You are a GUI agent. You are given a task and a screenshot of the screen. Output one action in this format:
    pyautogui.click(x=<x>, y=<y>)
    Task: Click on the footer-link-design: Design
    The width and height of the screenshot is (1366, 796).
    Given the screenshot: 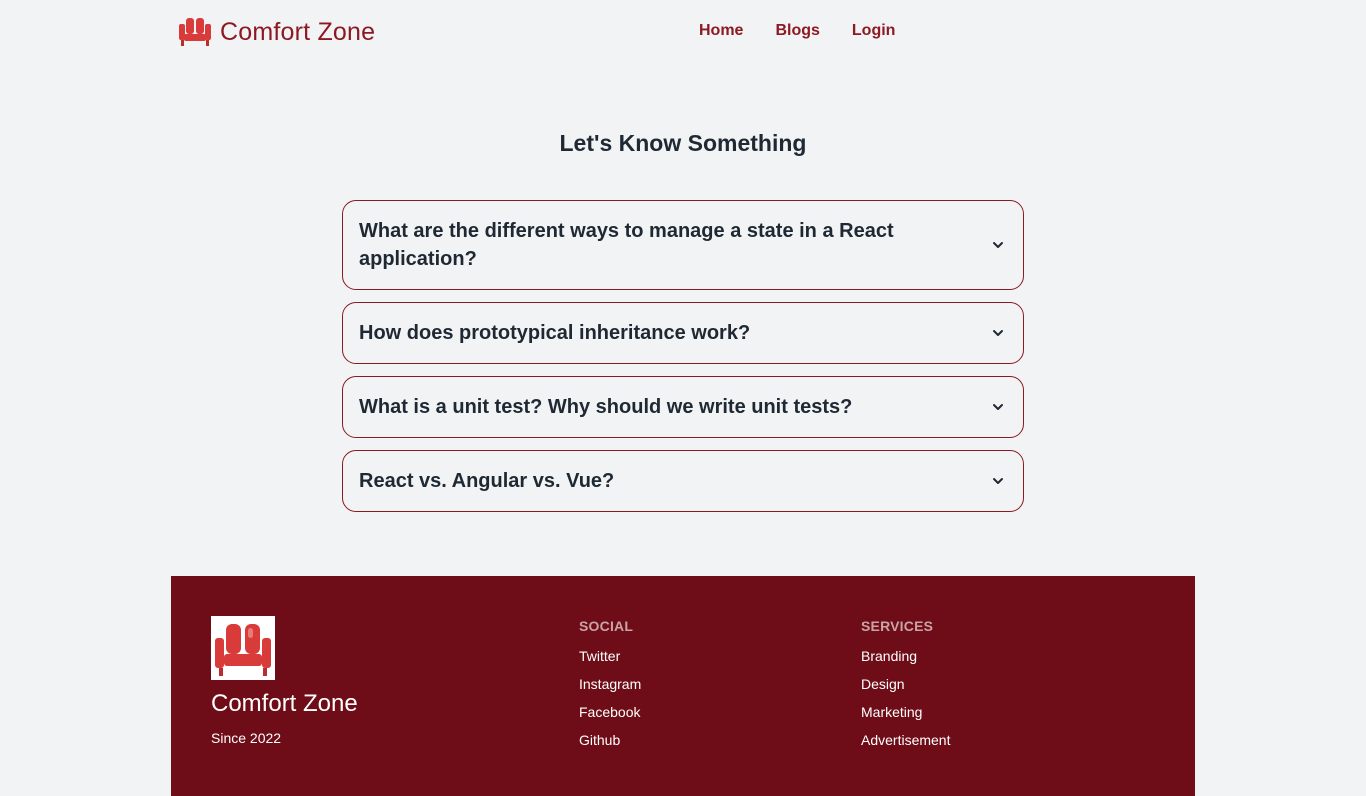 What is the action you would take?
    pyautogui.click(x=905, y=690)
    